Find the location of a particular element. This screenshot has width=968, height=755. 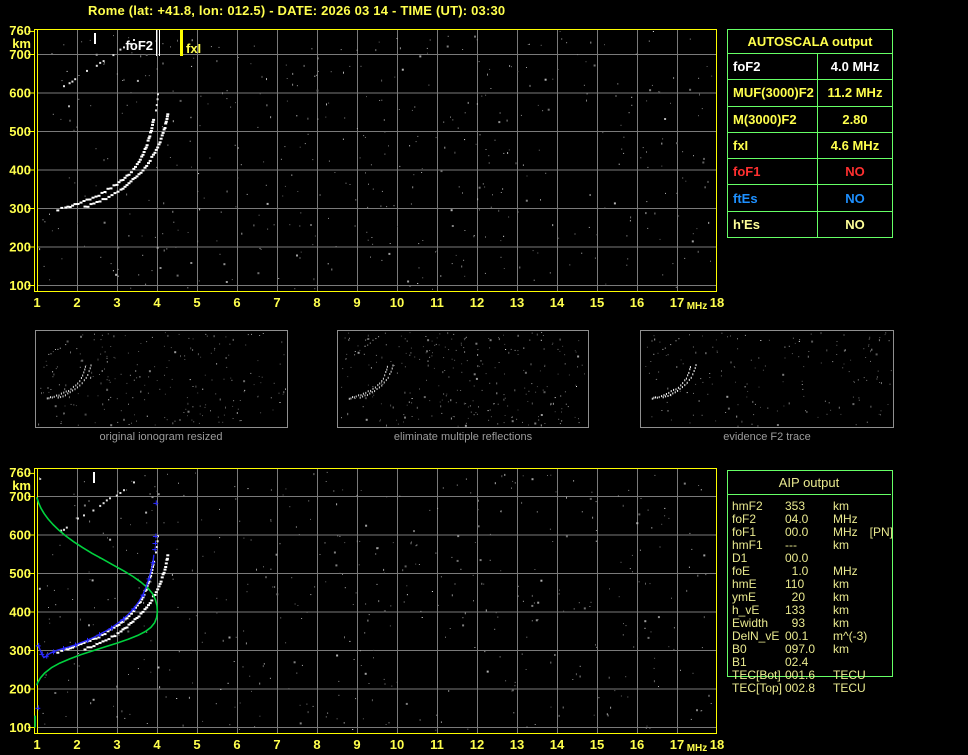

aip-row-hmf1: hmF1 --- km is located at coordinates (817, 545).